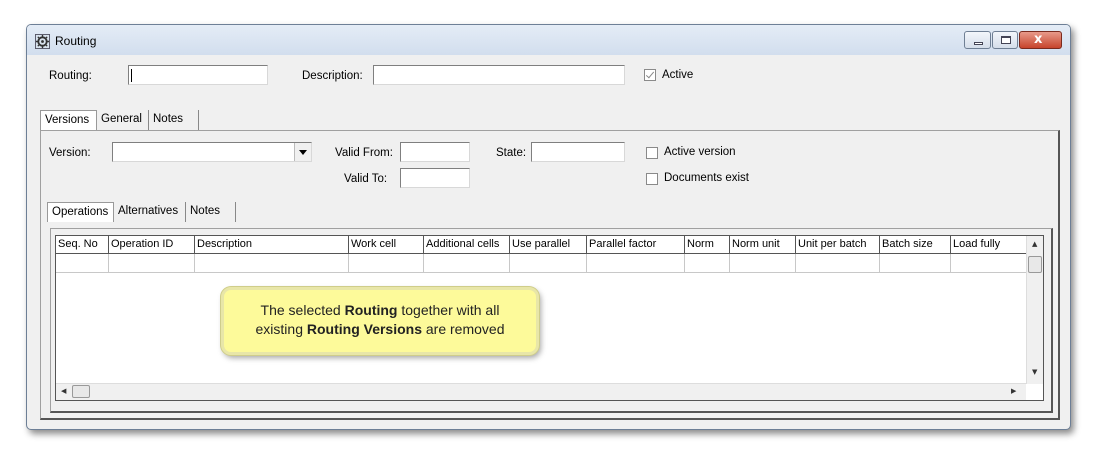  I want to click on vertical-scrollbar: ▲ ▼, so click(1034, 310).